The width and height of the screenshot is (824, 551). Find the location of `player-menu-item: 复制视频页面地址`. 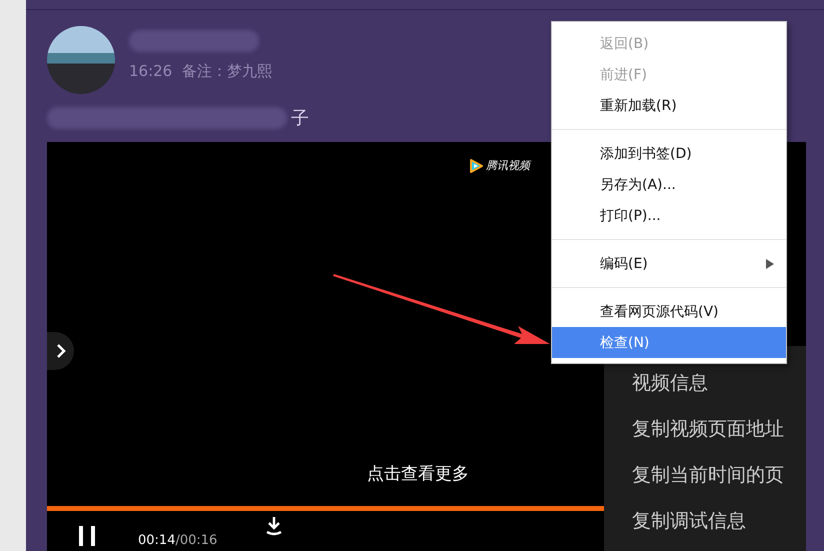

player-menu-item: 复制视频页面地址 is located at coordinates (705, 439).